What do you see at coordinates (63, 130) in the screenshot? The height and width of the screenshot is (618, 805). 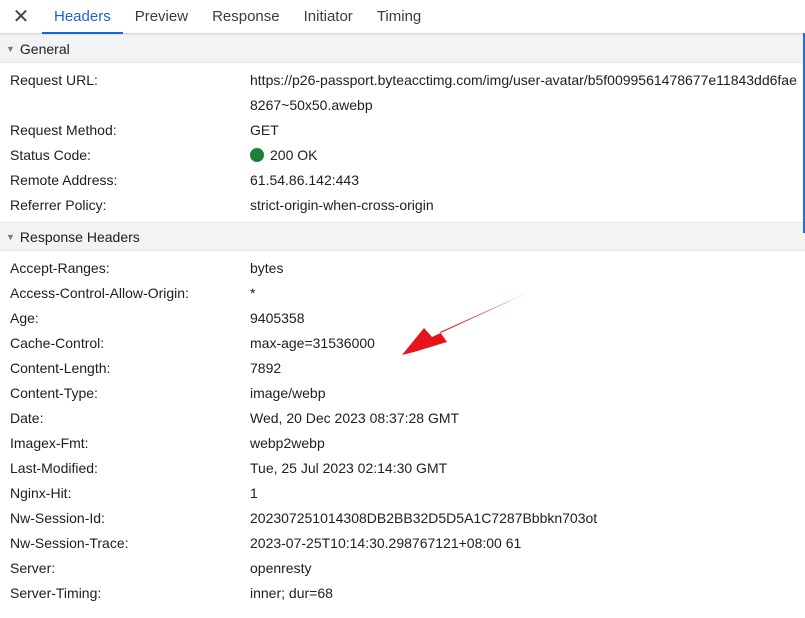 I see `header-name: Request Method:` at bounding box center [63, 130].